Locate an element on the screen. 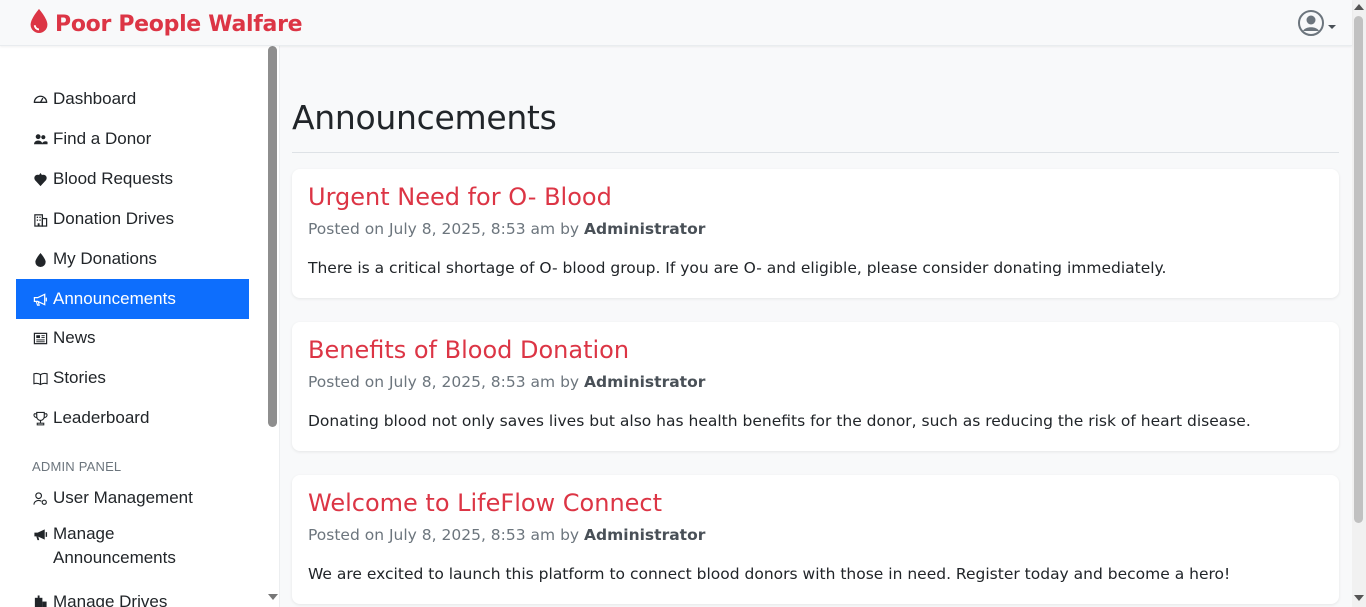 This screenshot has height=607, width=1366. sidebar-item-label: Find a Donor is located at coordinates (102, 138).